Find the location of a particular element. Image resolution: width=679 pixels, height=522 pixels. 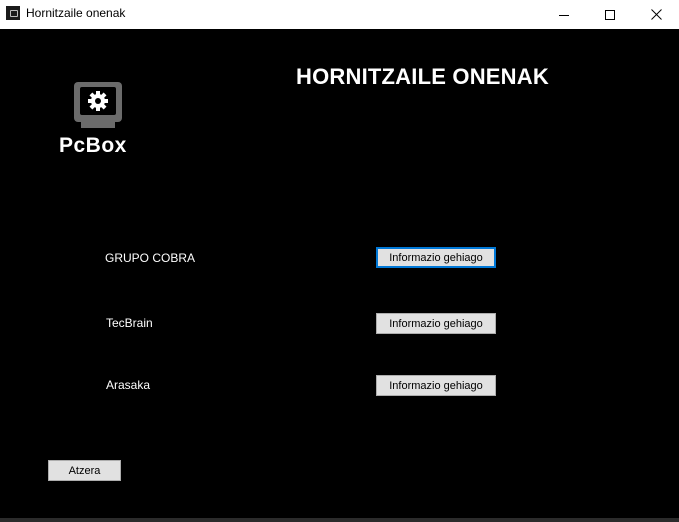

logo-text: PcBox is located at coordinates (93, 145).